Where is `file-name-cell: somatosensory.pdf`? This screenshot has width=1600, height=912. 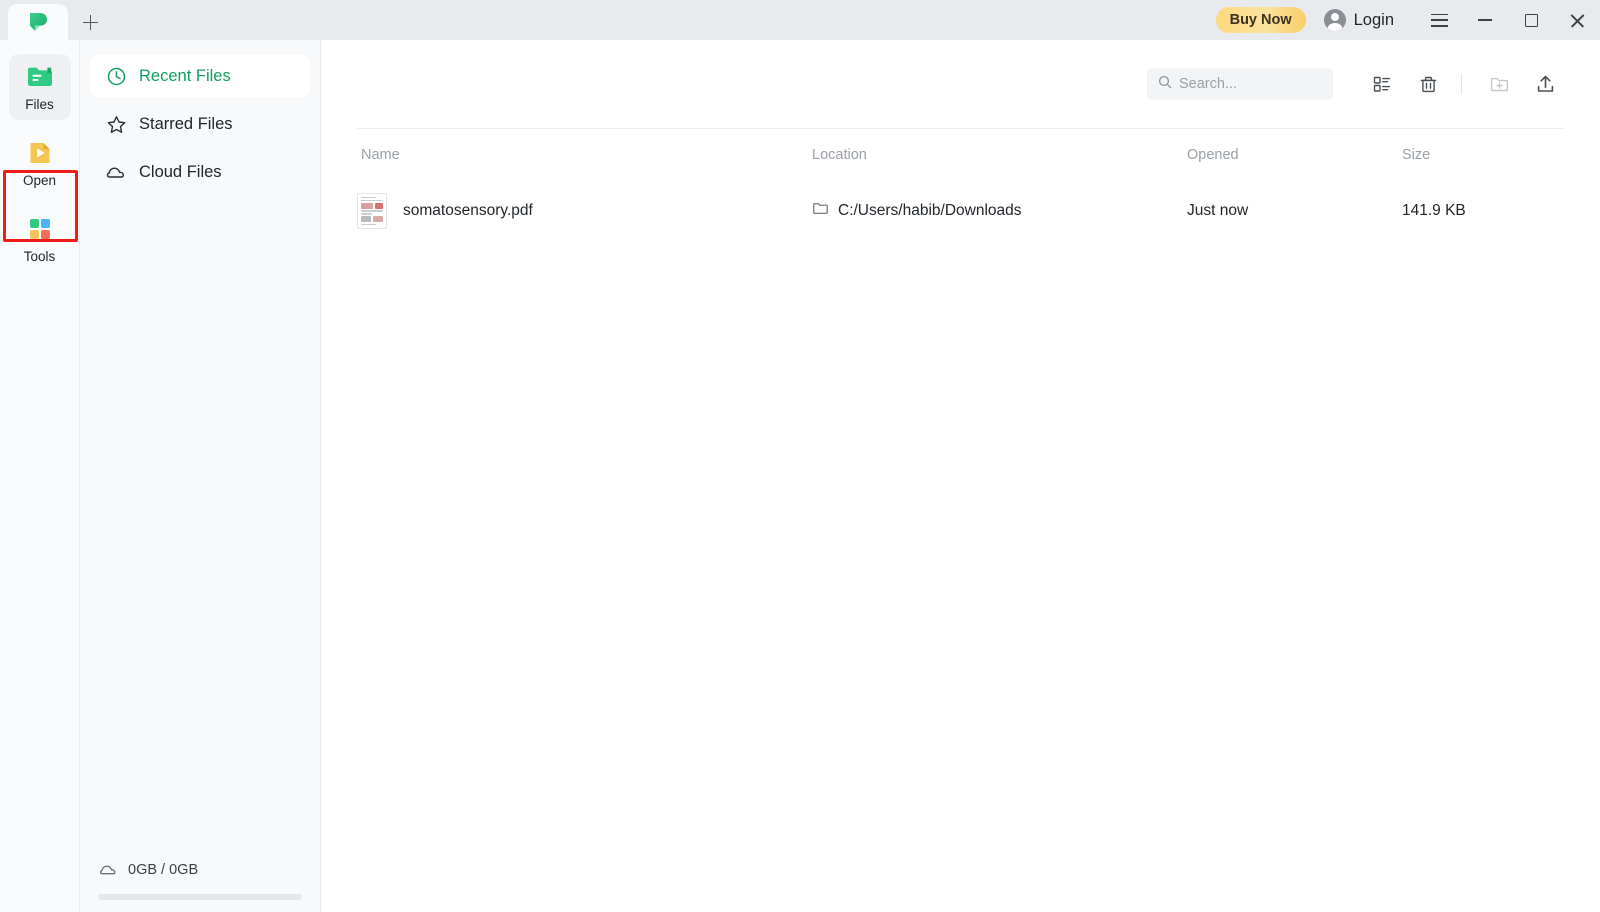
file-name-cell: somatosensory.pdf is located at coordinates (584, 211).